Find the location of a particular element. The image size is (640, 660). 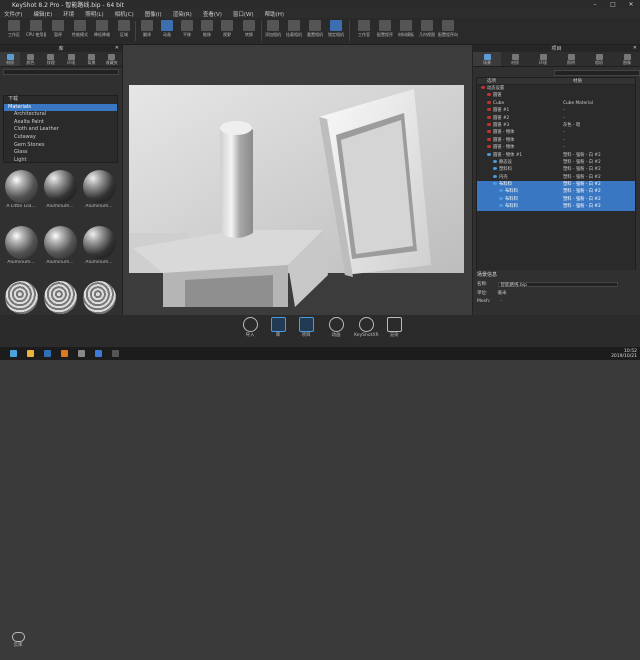

menu-lighting: 照明(L) is located at coordinates (94, 14).